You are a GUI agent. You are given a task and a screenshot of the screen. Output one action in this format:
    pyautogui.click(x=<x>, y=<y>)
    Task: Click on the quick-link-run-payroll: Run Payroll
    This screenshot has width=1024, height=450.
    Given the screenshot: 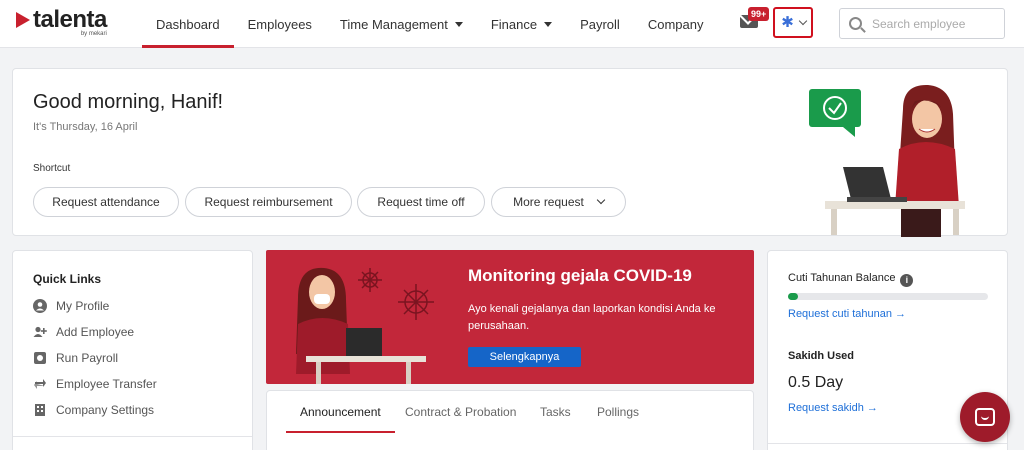 What is the action you would take?
    pyautogui.click(x=75, y=358)
    